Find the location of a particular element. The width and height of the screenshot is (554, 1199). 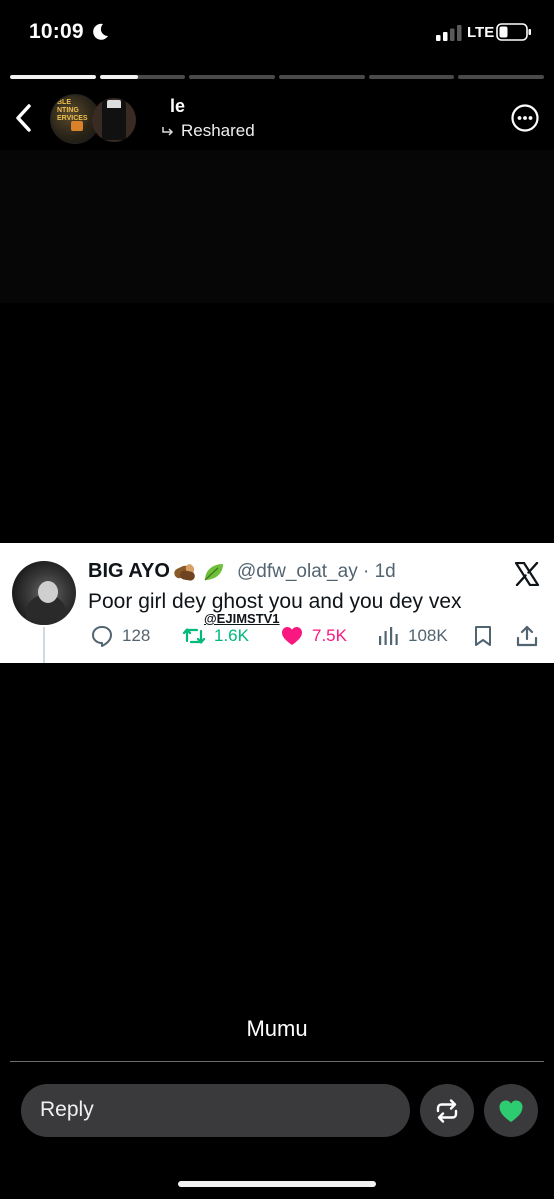

avatar-artwork: BLE NTING ERVICES is located at coordinates (72, 110).